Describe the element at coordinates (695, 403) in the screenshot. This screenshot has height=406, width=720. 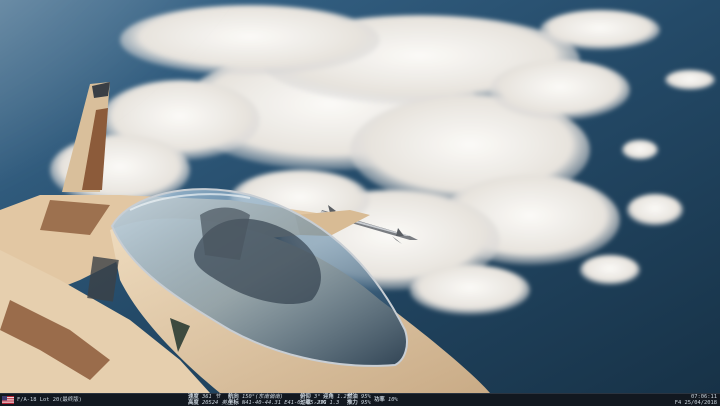
I see `date-value: F4 25/04/2018` at that location.